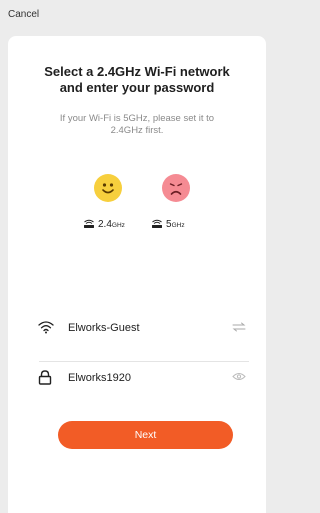 Image resolution: width=320 pixels, height=513 pixels. I want to click on band-2-4ghz: 2.4 GHz, so click(104, 224).